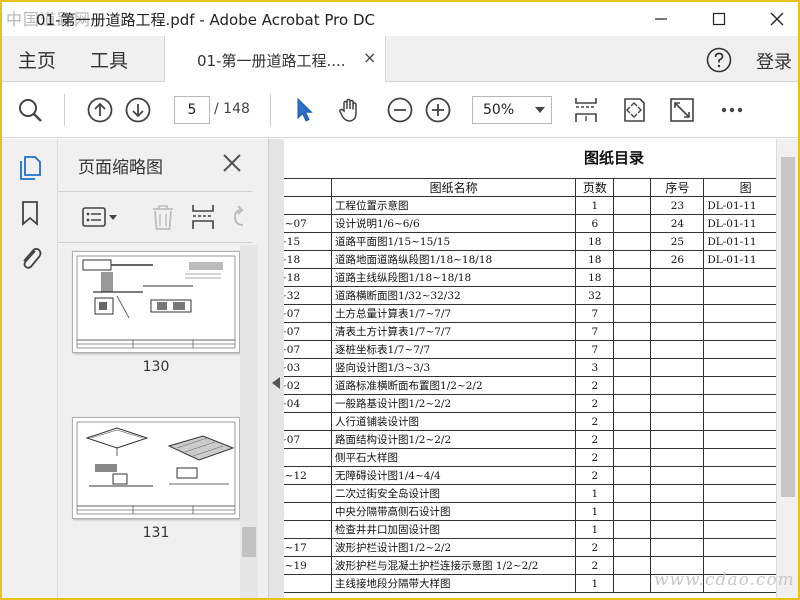  Describe the element at coordinates (536, 187) in the screenshot. I see `table-header-row: 图纸名称 页数 序号 图` at that location.